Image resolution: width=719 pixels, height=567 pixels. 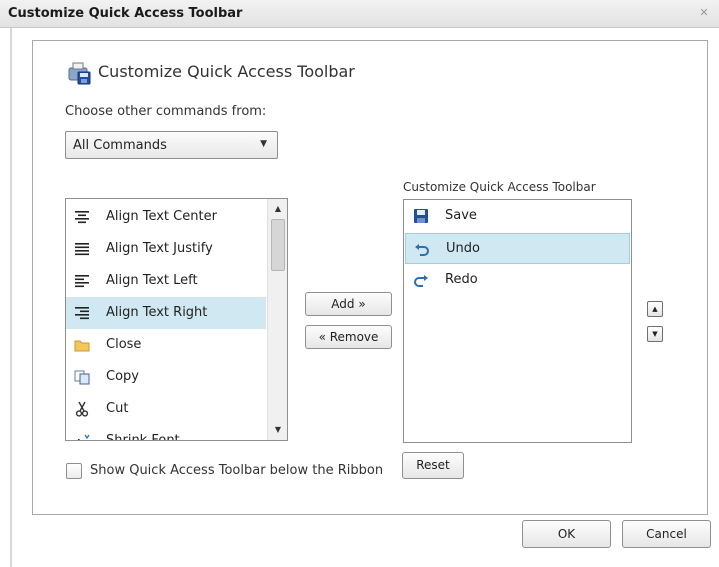 I want to click on list-item: Align Text Justify, so click(x=166, y=249).